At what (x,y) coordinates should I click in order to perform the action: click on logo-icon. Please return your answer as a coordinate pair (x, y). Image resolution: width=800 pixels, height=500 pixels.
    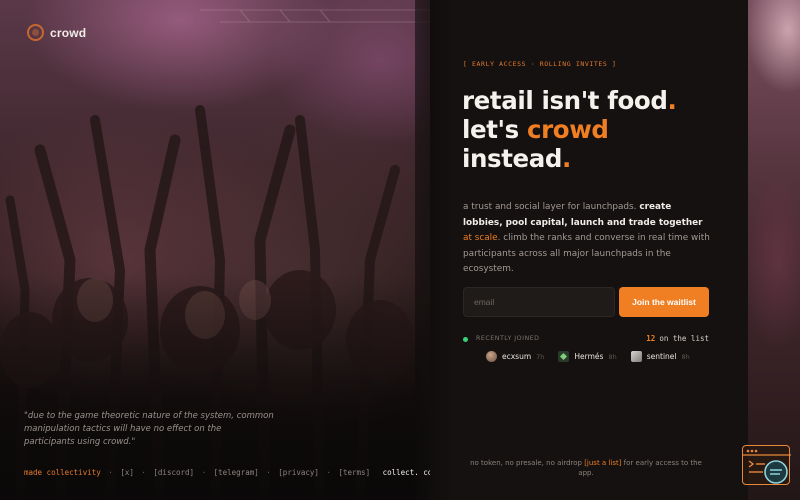
    Looking at the image, I should click on (35, 32).